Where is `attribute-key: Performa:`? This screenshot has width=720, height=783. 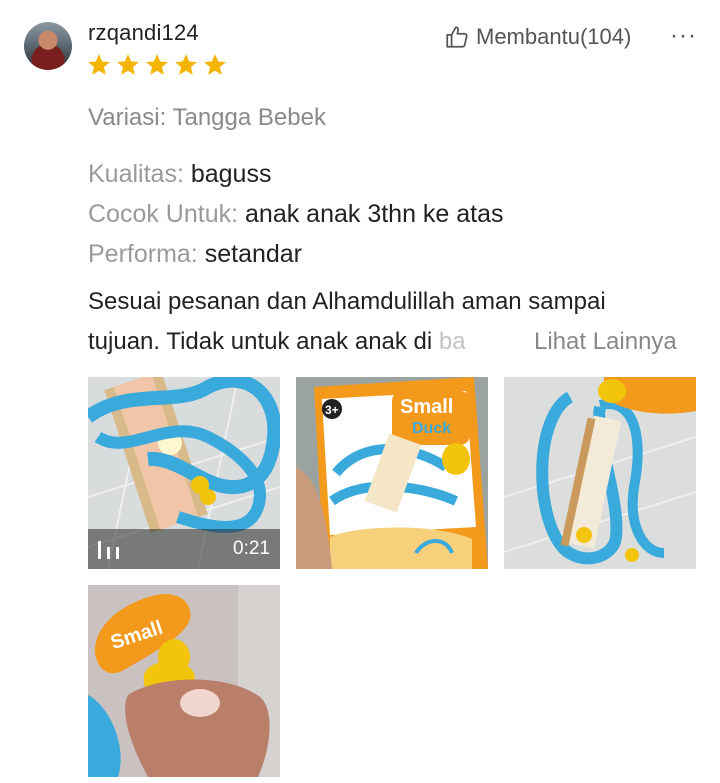 attribute-key: Performa: is located at coordinates (143, 254).